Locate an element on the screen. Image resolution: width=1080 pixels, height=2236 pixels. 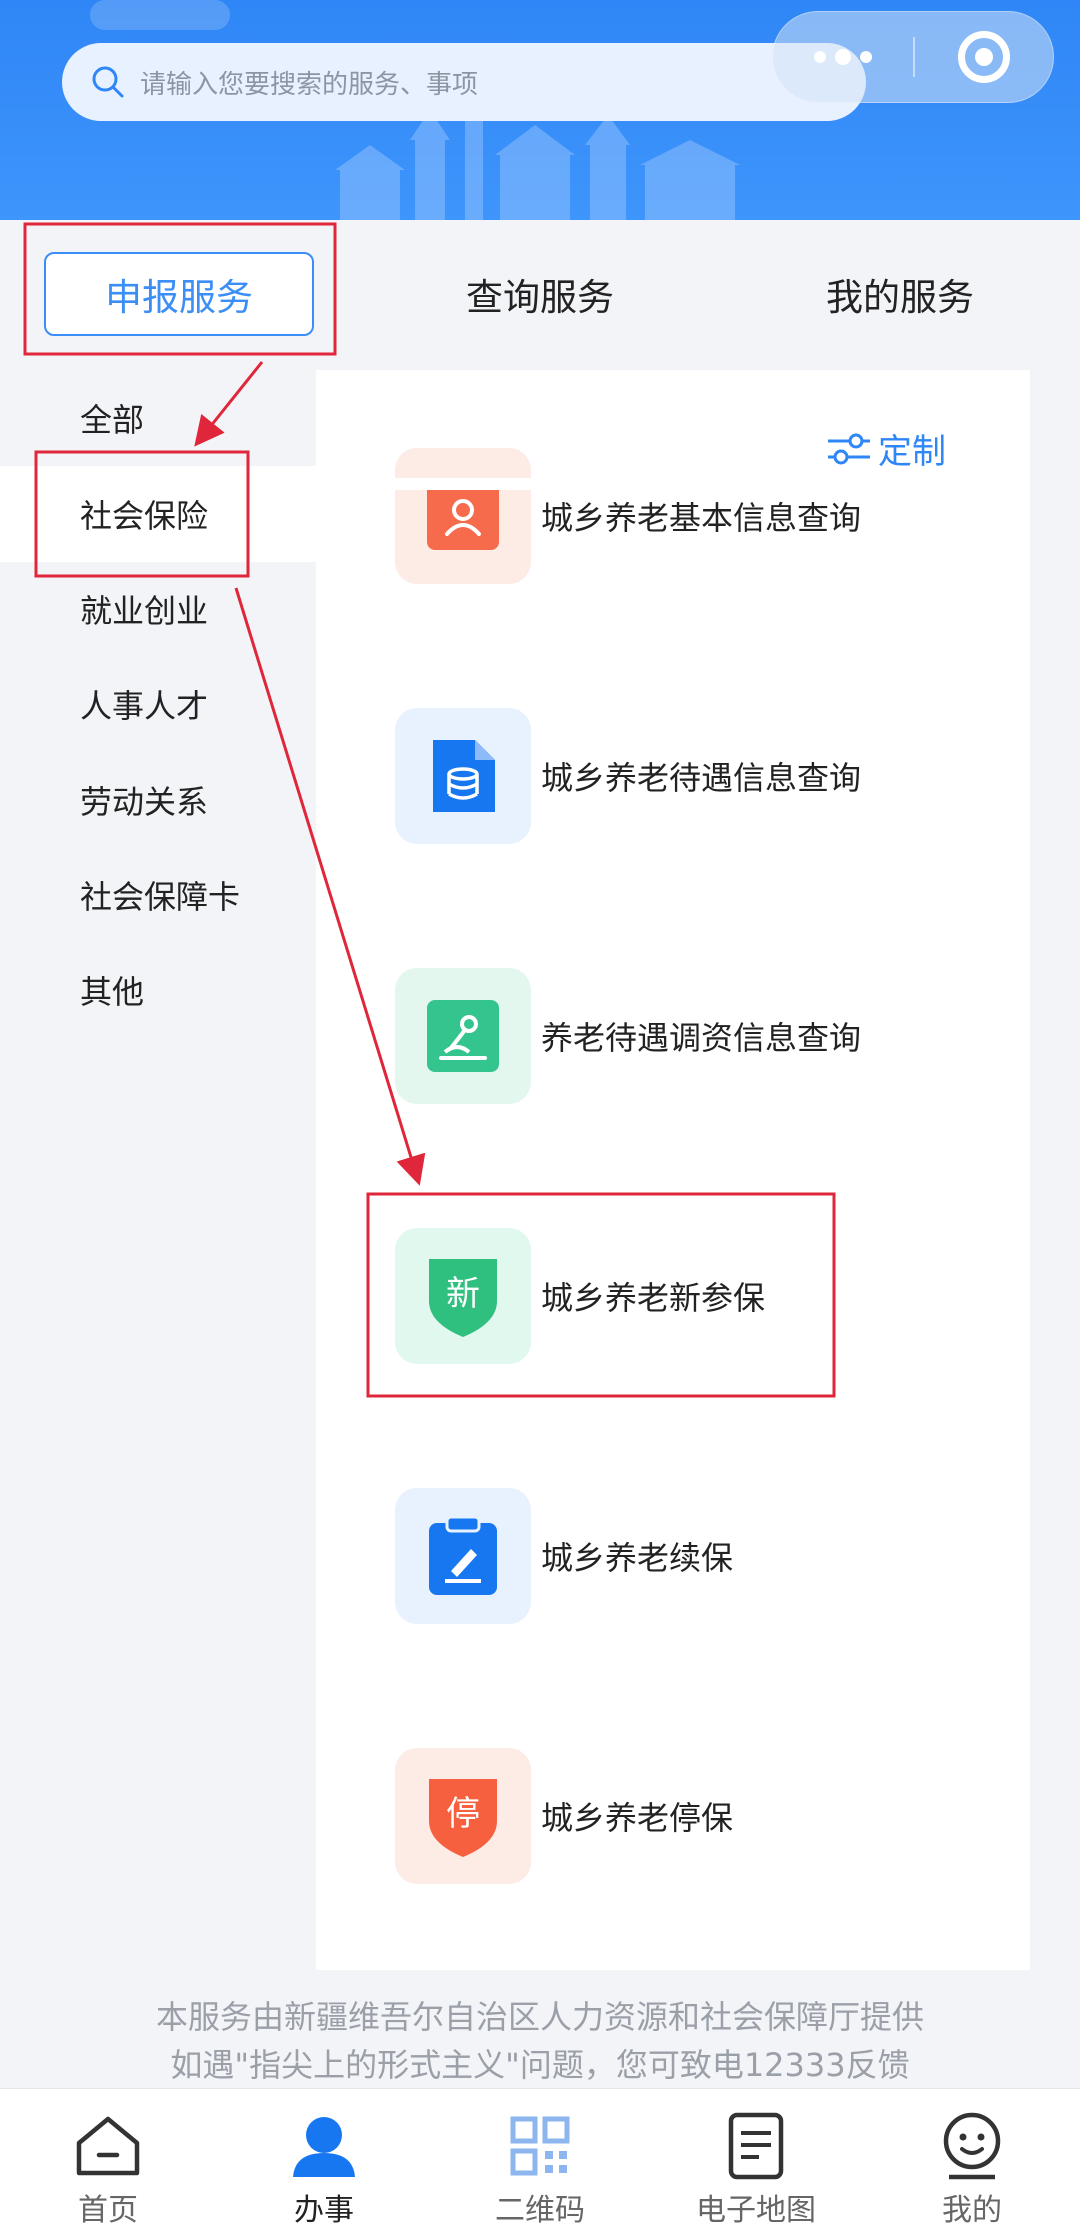
cloud-decoration is located at coordinates (160, 15).